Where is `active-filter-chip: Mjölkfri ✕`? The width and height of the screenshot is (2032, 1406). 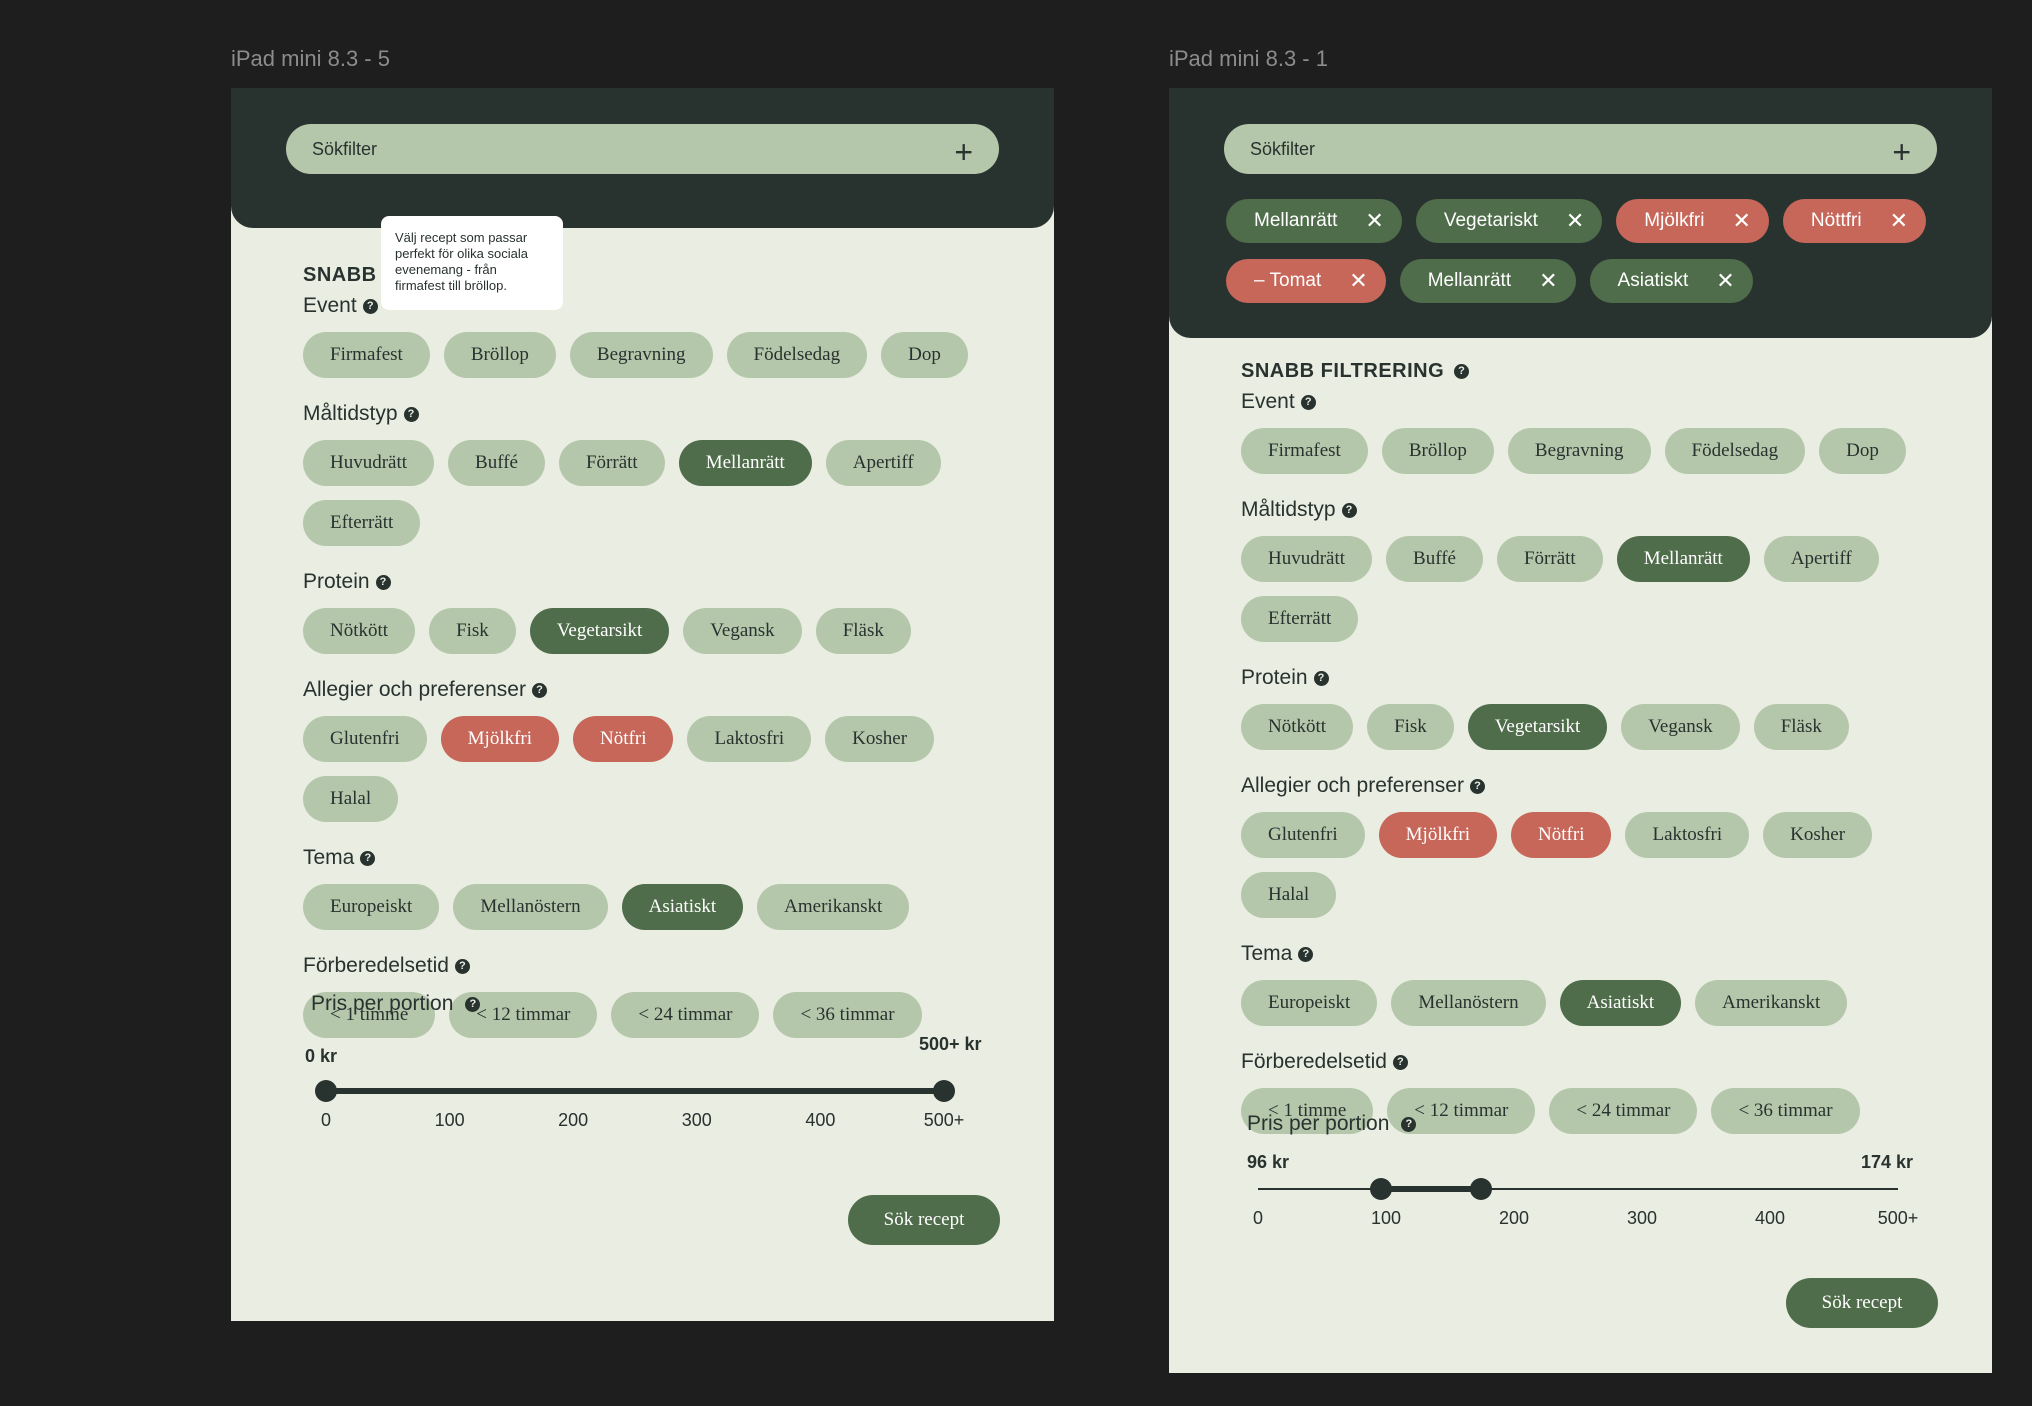 active-filter-chip: Mjölkfri ✕ is located at coordinates (1692, 221).